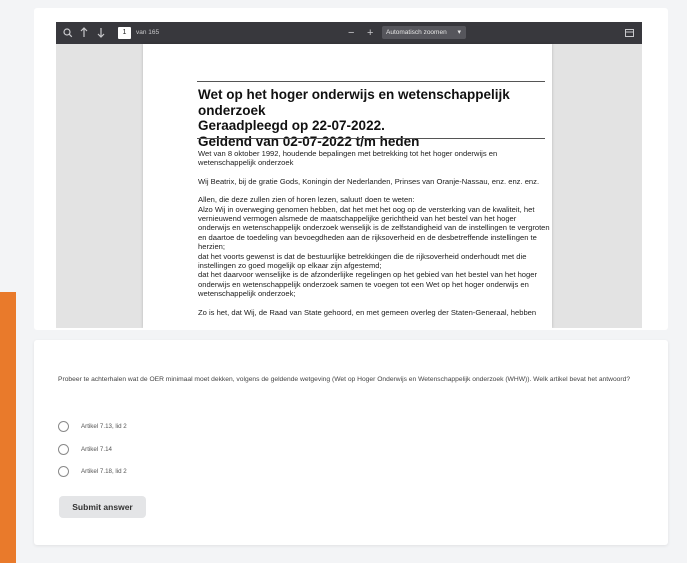  What do you see at coordinates (124, 33) in the screenshot?
I see `page-number-input: 1` at bounding box center [124, 33].